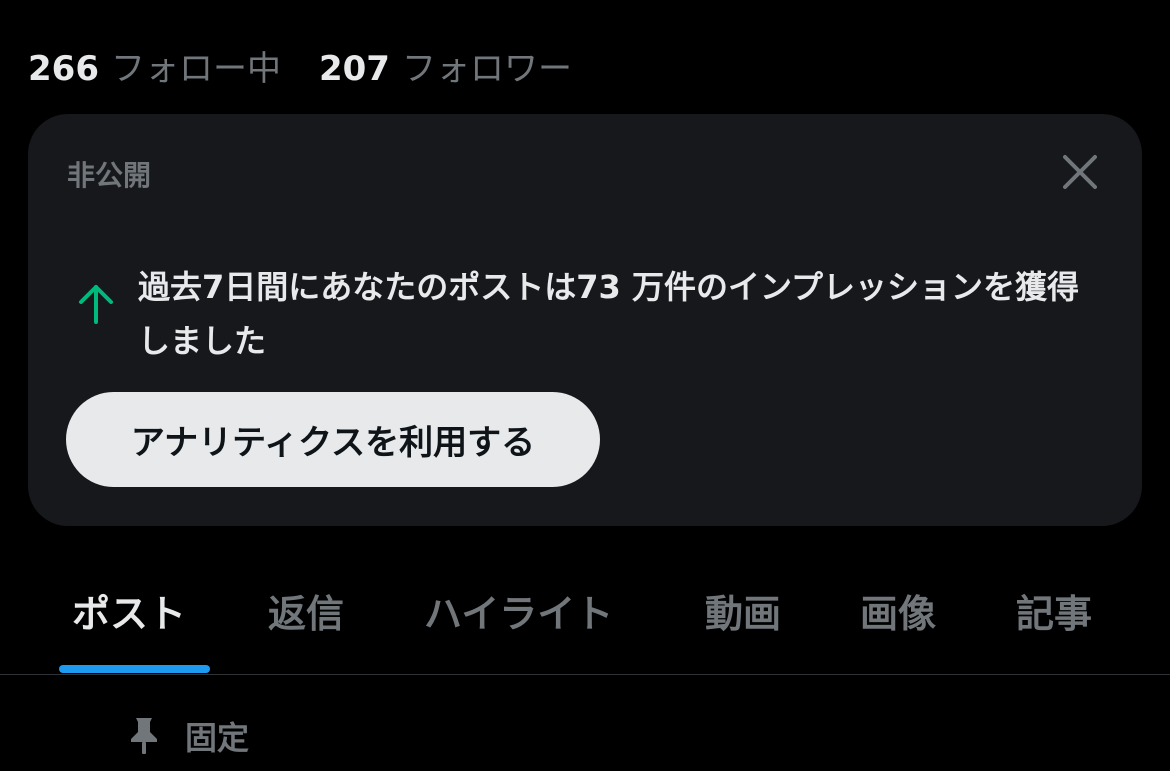 Image resolution: width=1170 pixels, height=771 pixels. What do you see at coordinates (585, 674) in the screenshot?
I see `tabs-divider` at bounding box center [585, 674].